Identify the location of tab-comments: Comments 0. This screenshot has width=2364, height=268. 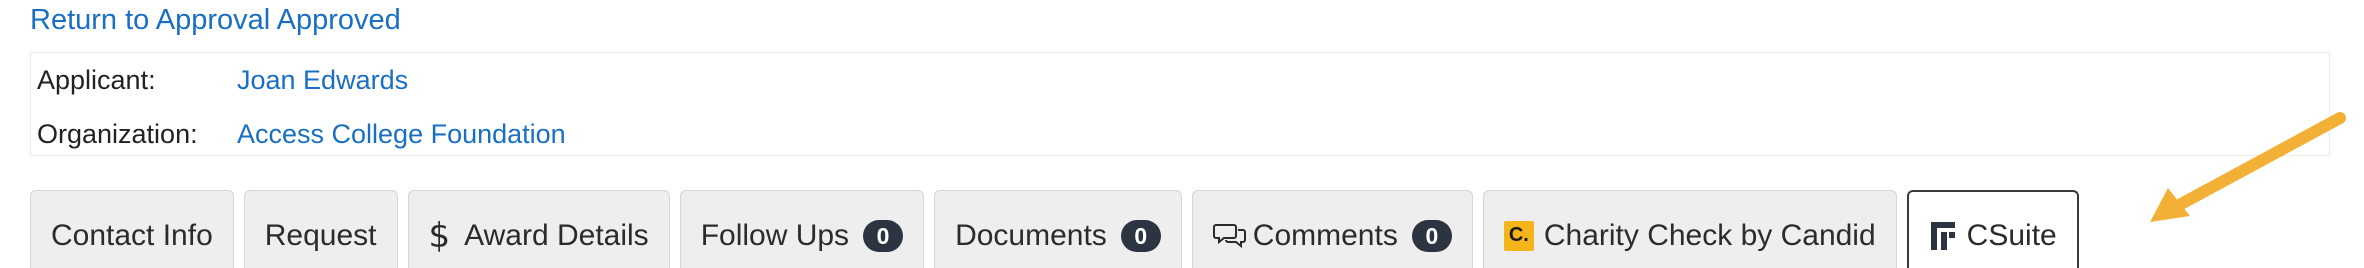
(1332, 229).